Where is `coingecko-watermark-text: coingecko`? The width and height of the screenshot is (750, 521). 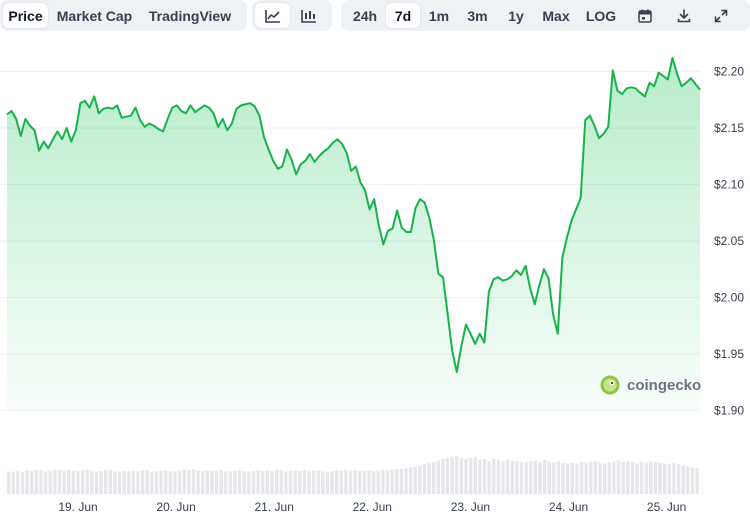 coingecko-watermark-text: coingecko is located at coordinates (664, 385).